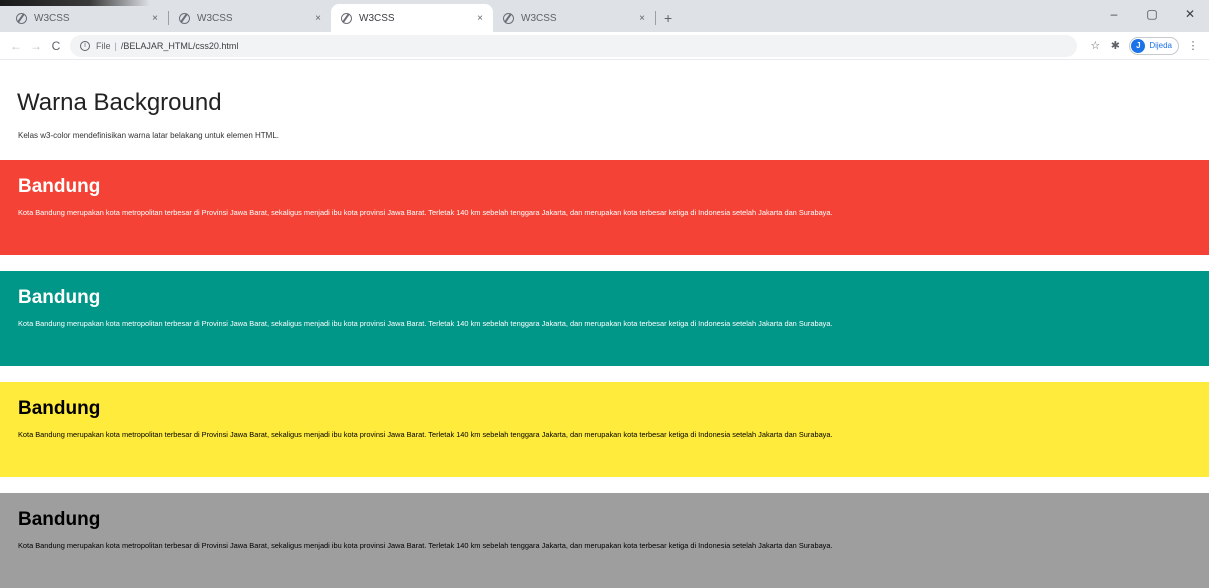  Describe the element at coordinates (16, 46) in the screenshot. I see `back-button: ←` at that location.